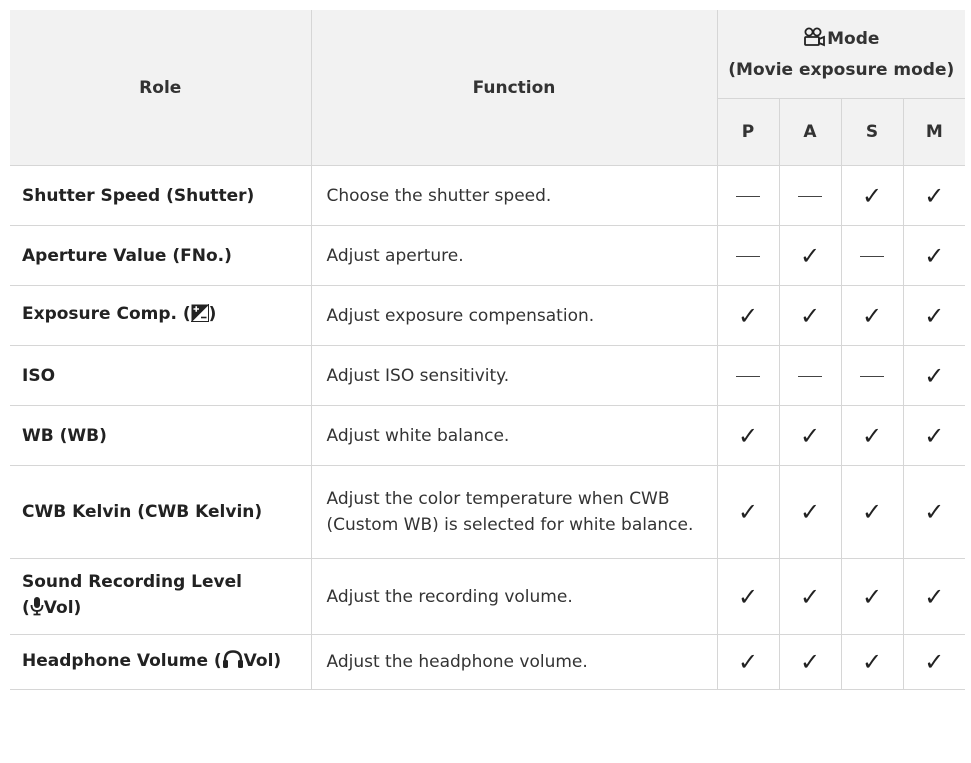 The width and height of the screenshot is (971, 763). Describe the element at coordinates (514, 435) in the screenshot. I see `function-cell: Adjust white balance.` at that location.